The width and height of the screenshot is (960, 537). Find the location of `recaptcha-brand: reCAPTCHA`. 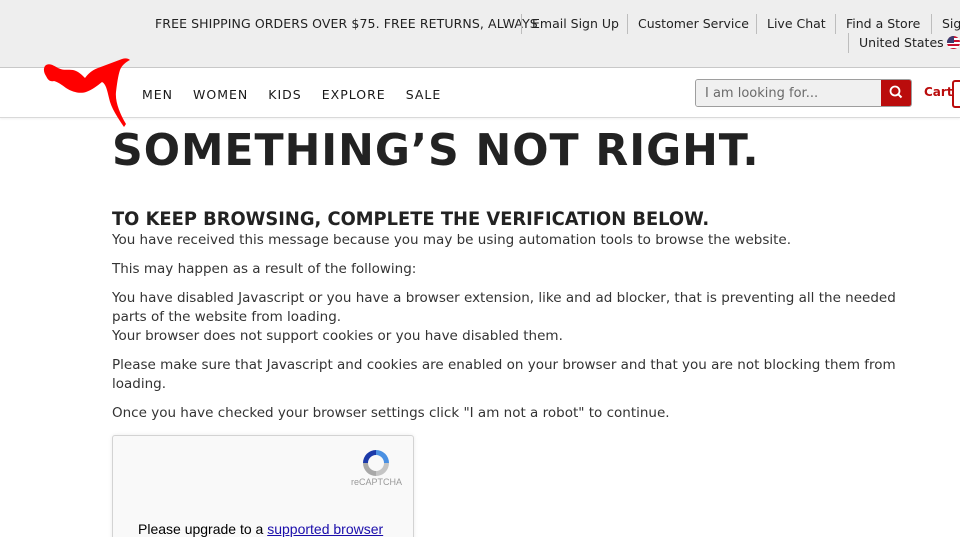

recaptcha-brand: reCAPTCHA is located at coordinates (377, 482).